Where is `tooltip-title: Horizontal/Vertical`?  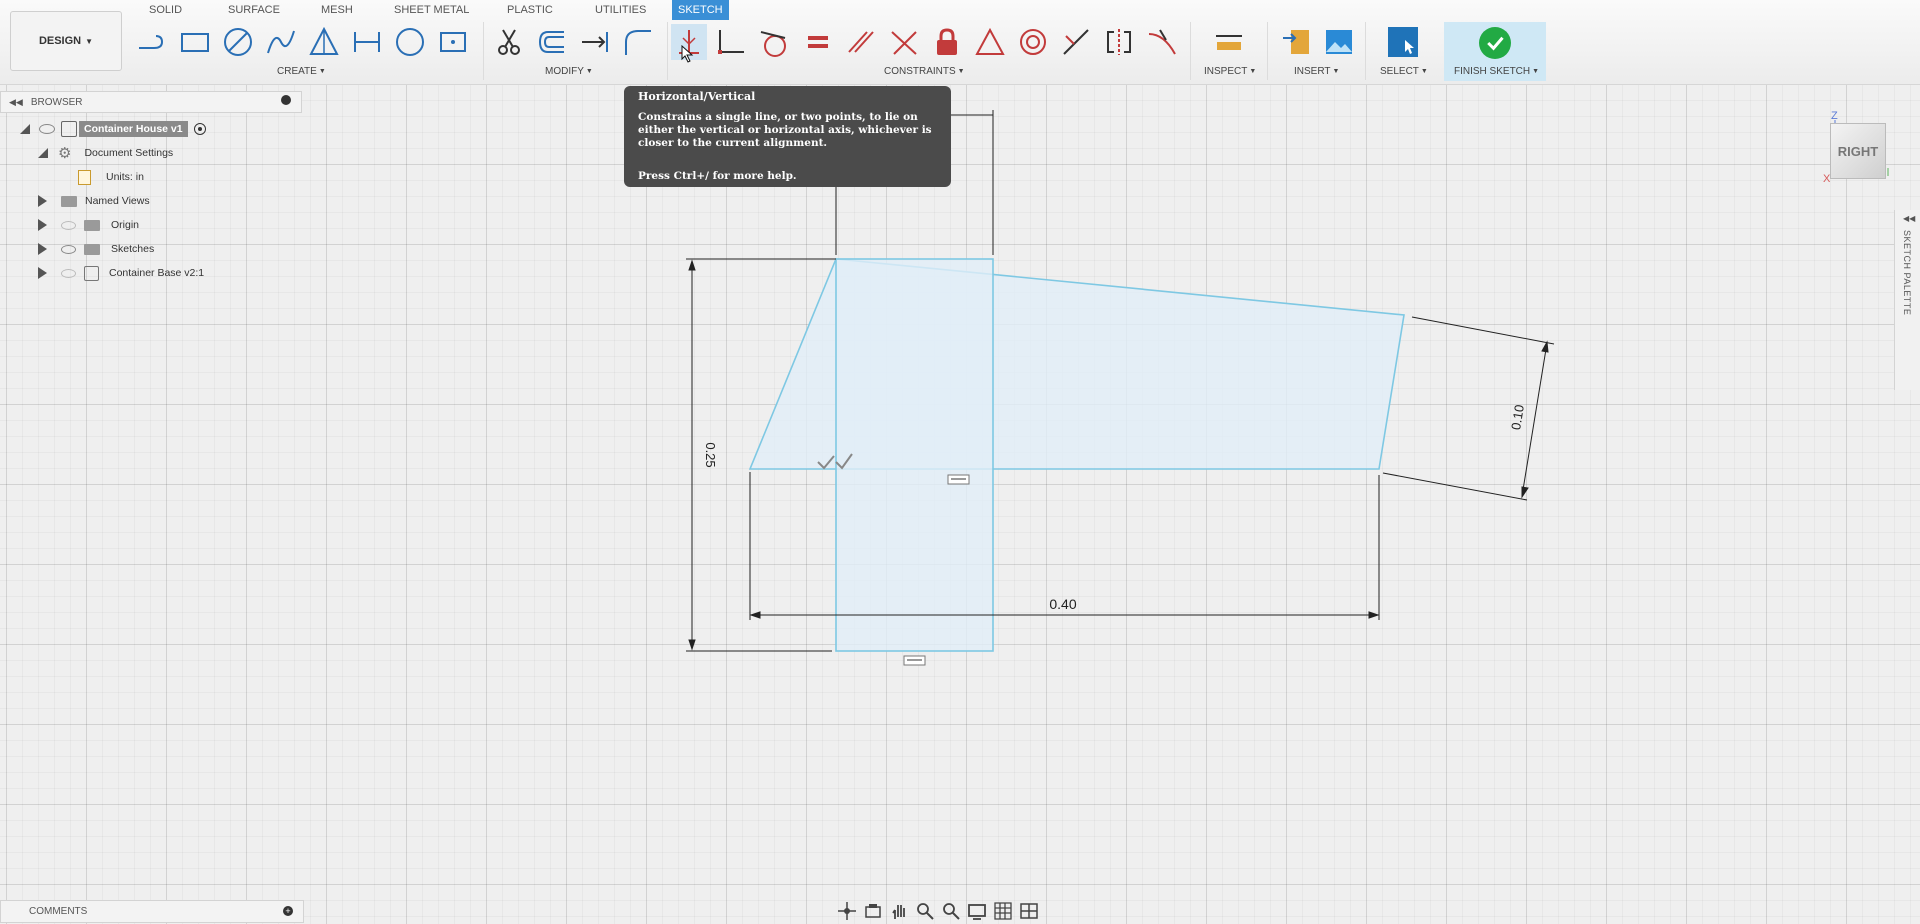 tooltip-title: Horizontal/Vertical is located at coordinates (697, 96).